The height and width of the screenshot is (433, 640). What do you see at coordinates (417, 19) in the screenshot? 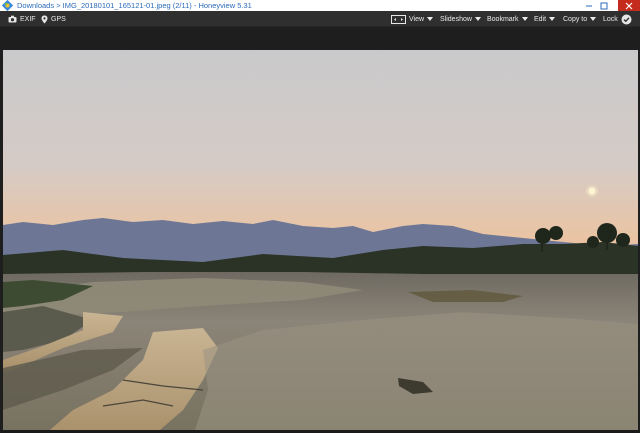
I see `view-label: View` at bounding box center [417, 19].